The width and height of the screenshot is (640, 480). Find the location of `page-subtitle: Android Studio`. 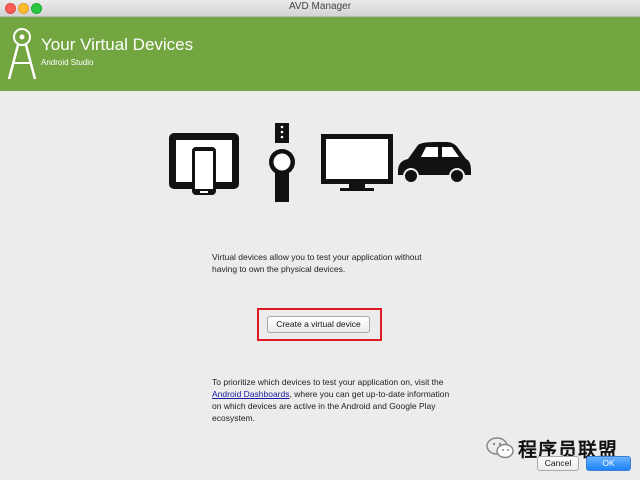

page-subtitle: Android Studio is located at coordinates (67, 62).